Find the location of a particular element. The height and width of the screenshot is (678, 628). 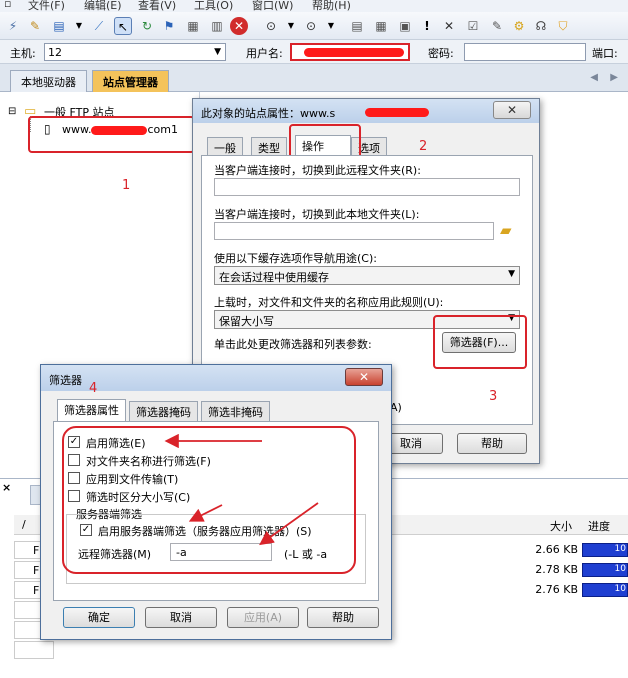

tab-left-arrow-icon: ◀ is located at coordinates (594, 77).